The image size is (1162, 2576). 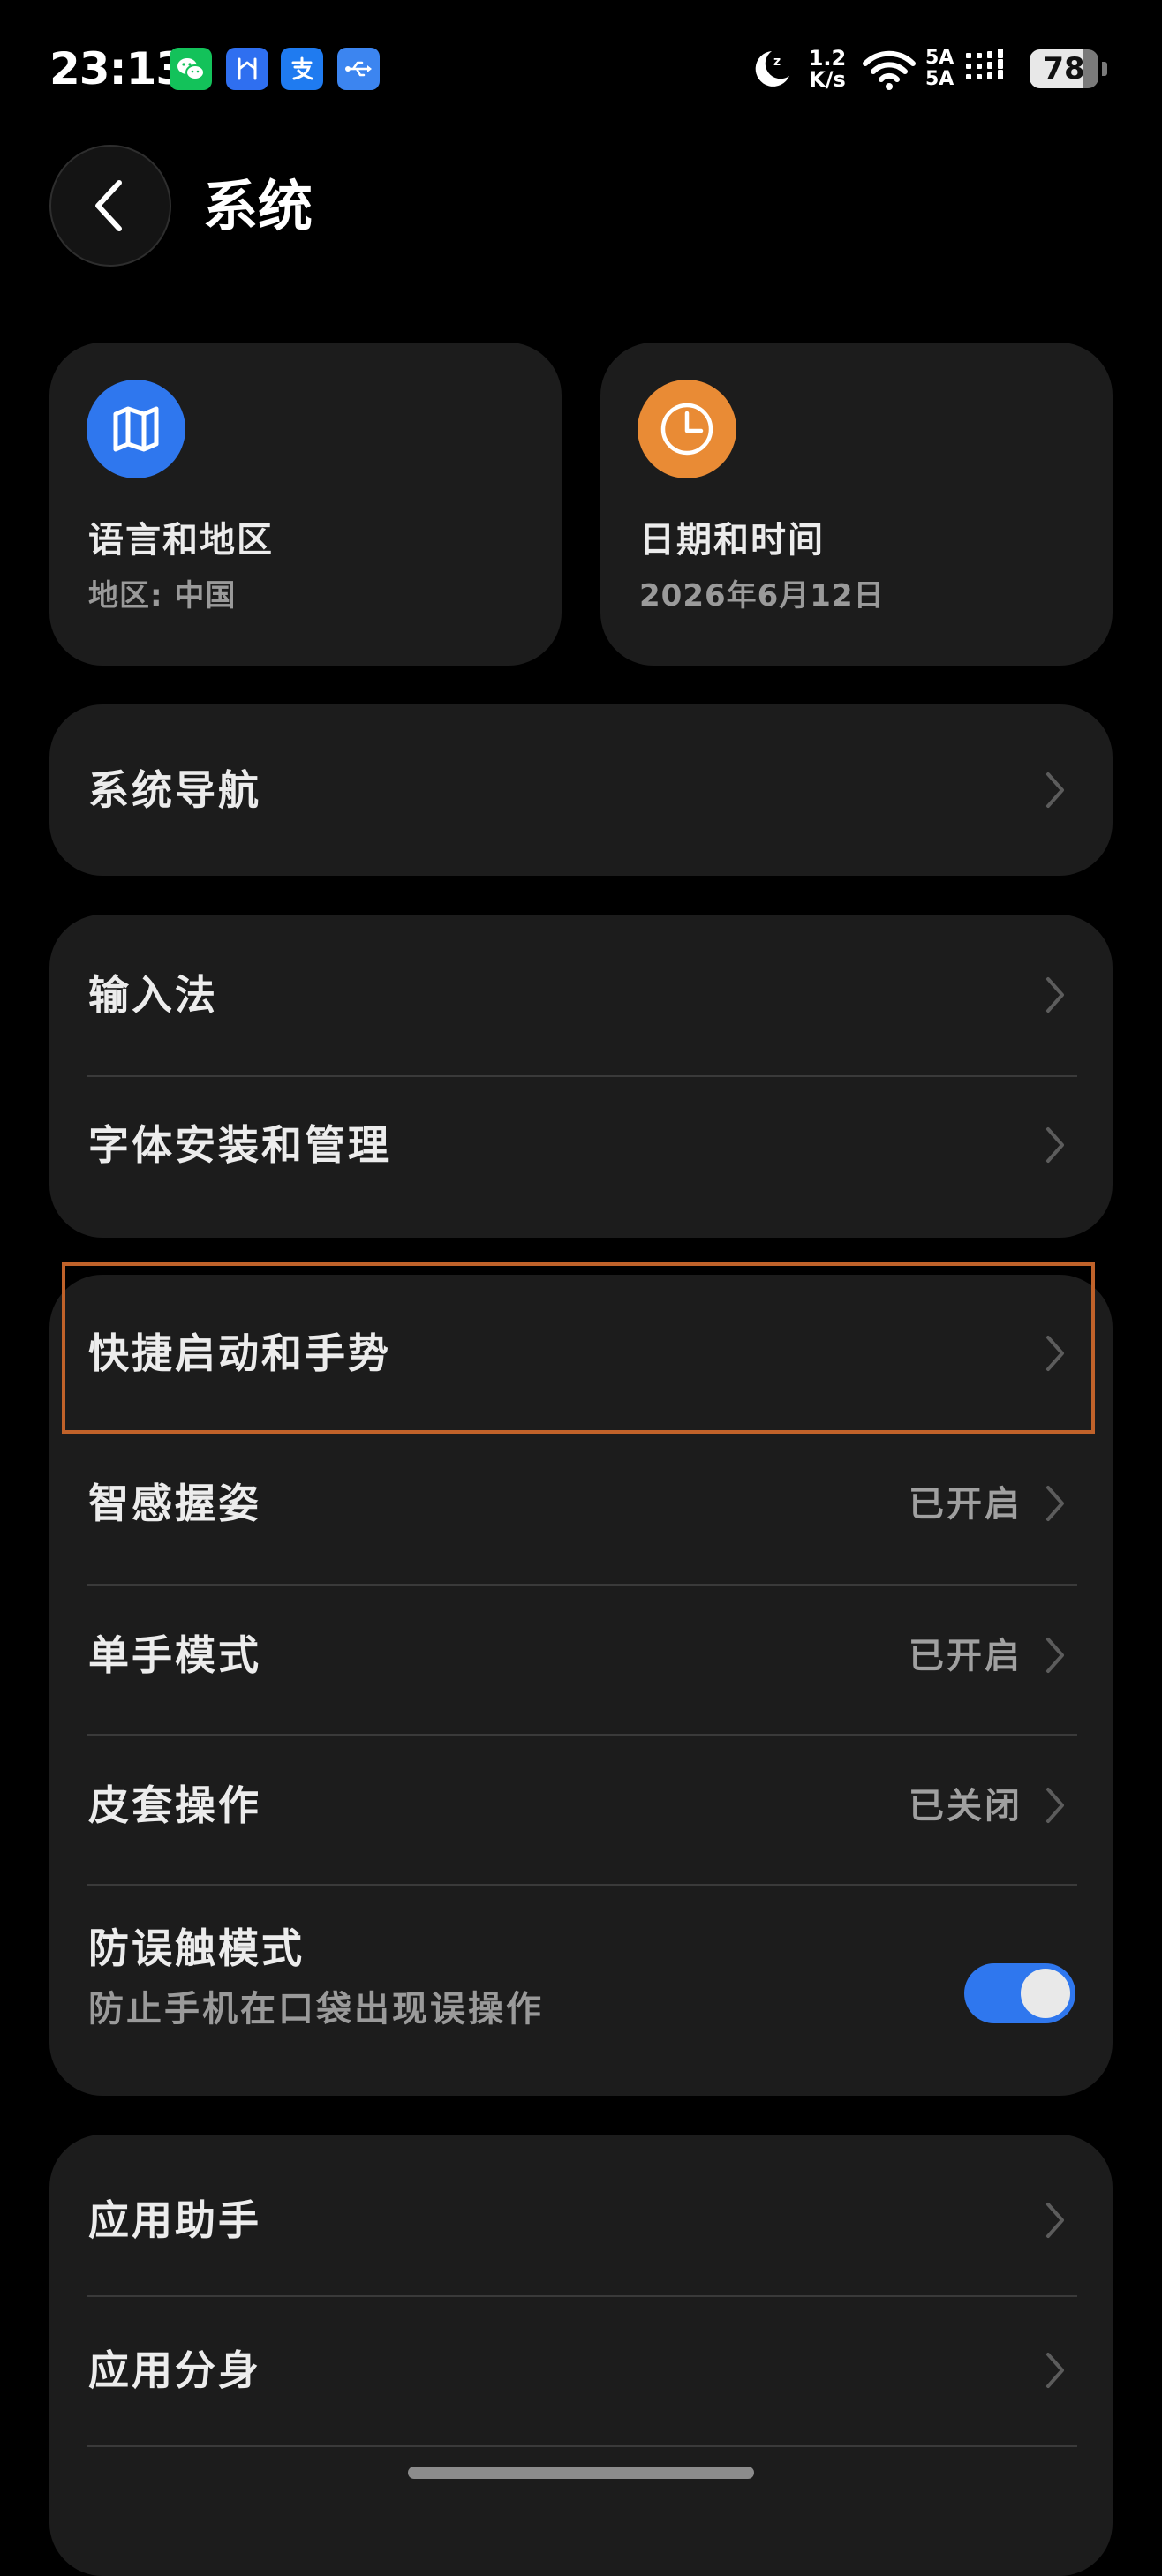 What do you see at coordinates (687, 429) in the screenshot?
I see `clock-icon` at bounding box center [687, 429].